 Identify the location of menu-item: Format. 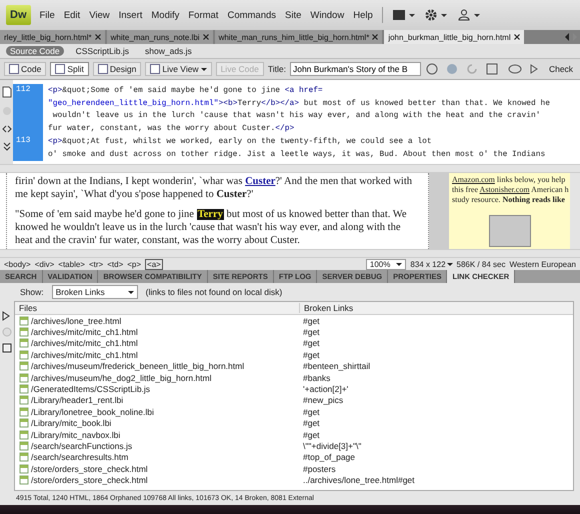
(203, 15).